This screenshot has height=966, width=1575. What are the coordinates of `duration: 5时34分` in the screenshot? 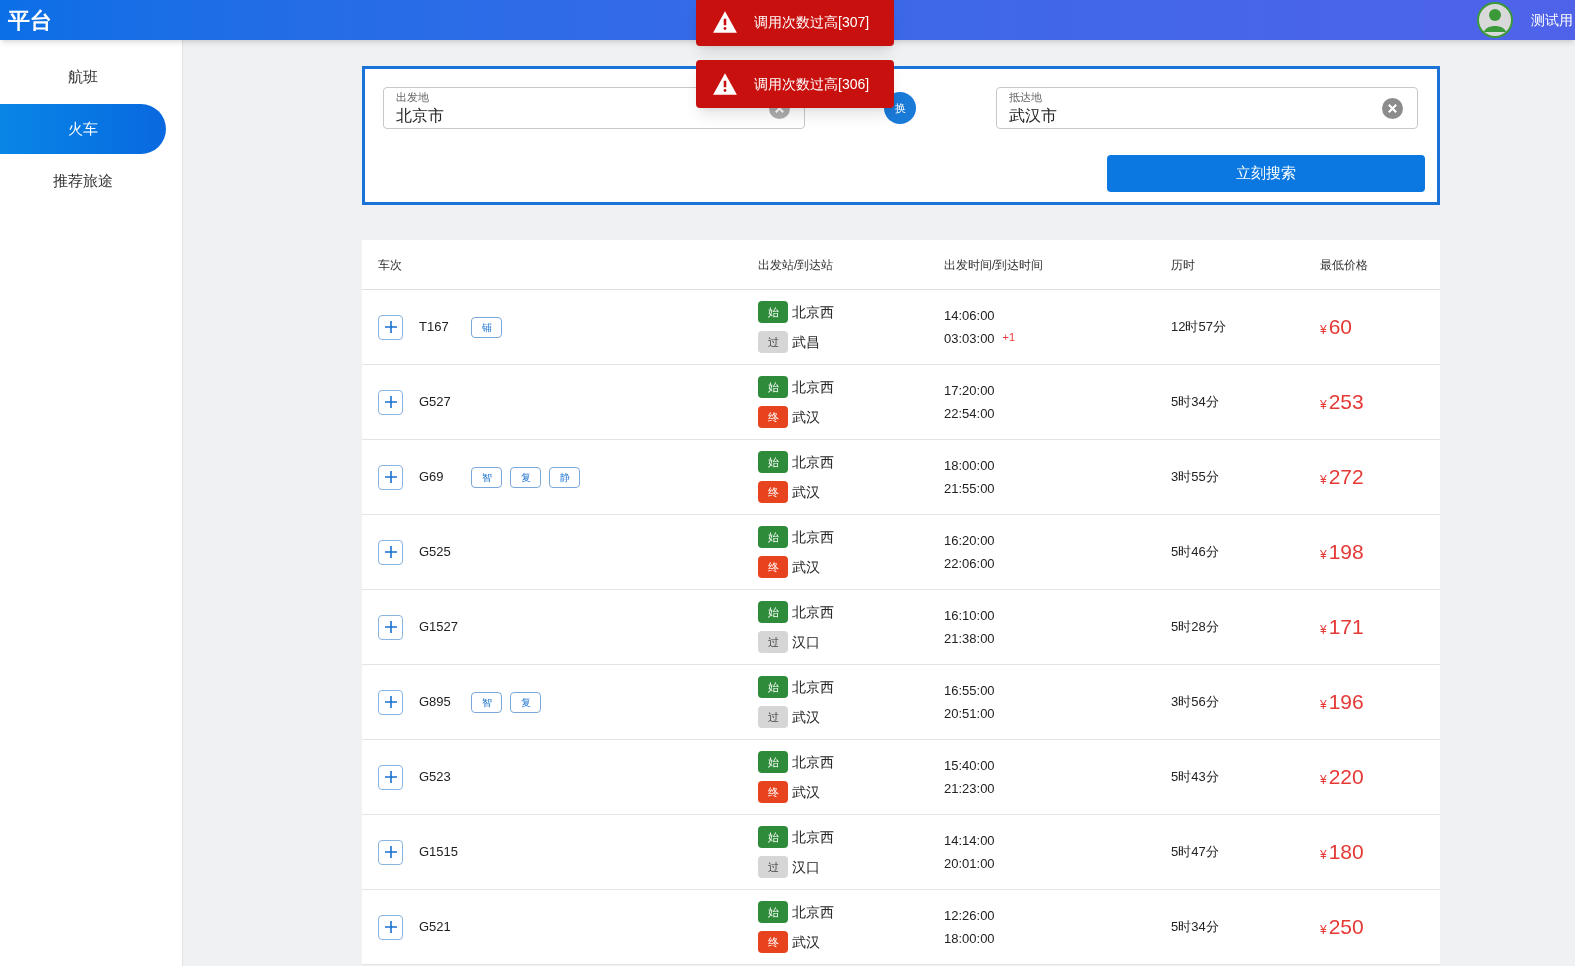 It's located at (1195, 402).